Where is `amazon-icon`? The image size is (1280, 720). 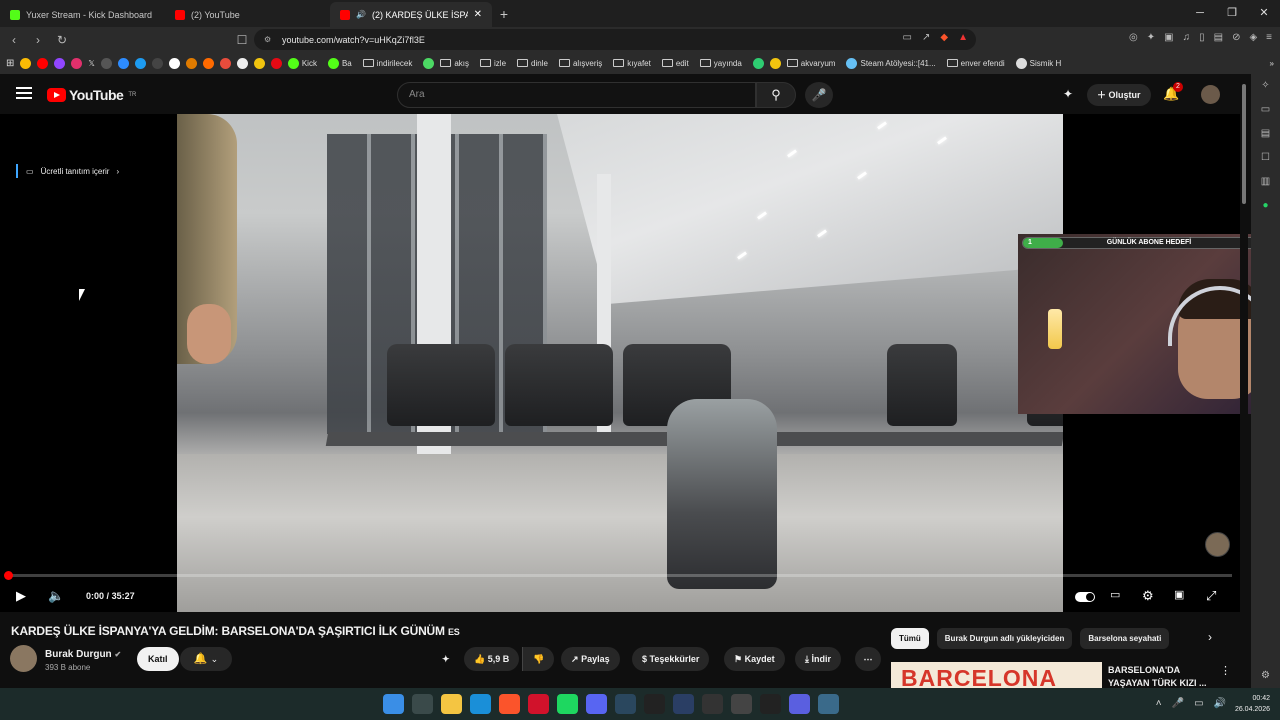 amazon-icon is located at coordinates (242, 63).